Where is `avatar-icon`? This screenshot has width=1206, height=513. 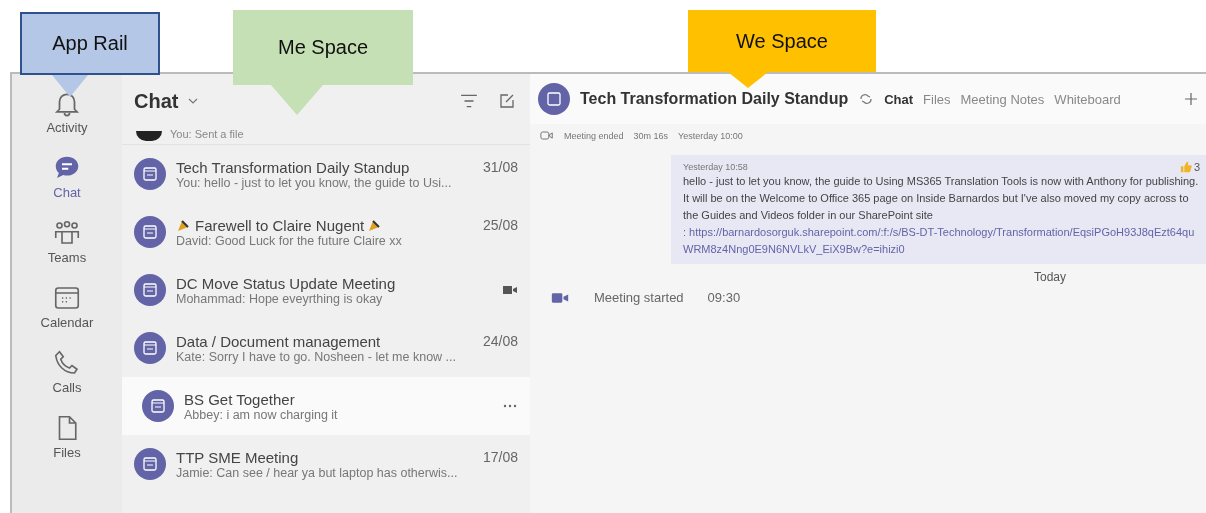
avatar-icon is located at coordinates (149, 136).